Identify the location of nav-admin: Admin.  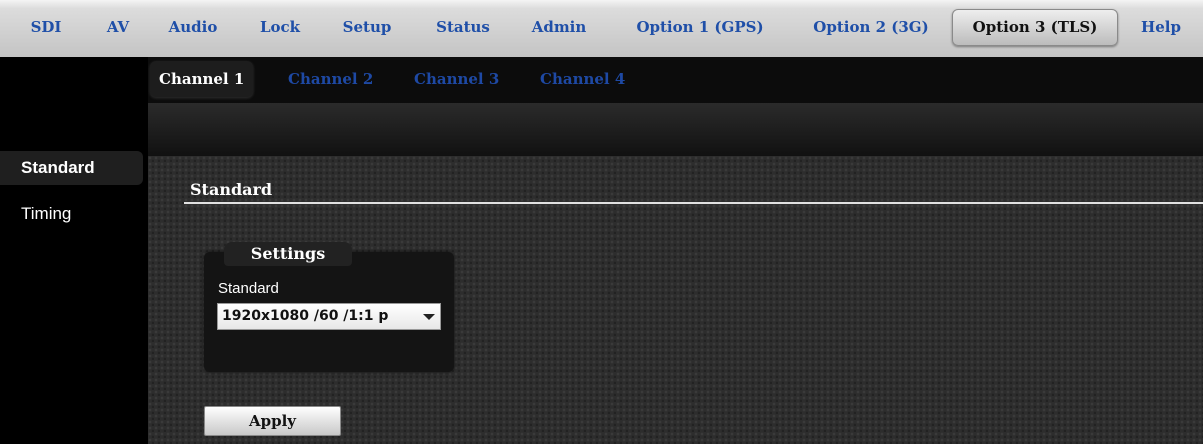
(559, 27).